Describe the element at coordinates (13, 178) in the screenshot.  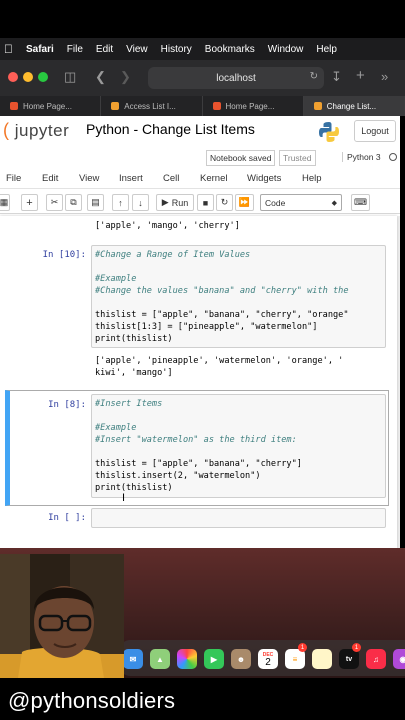
I see `jmenu-file: File` at that location.